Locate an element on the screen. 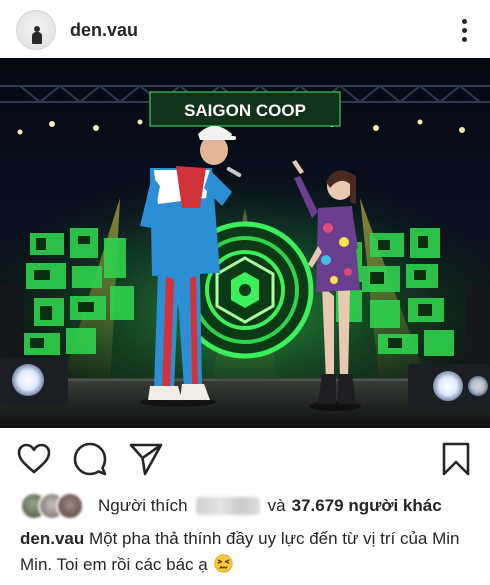 The height and width of the screenshot is (585, 490). persevering-face-emoji is located at coordinates (224, 563).